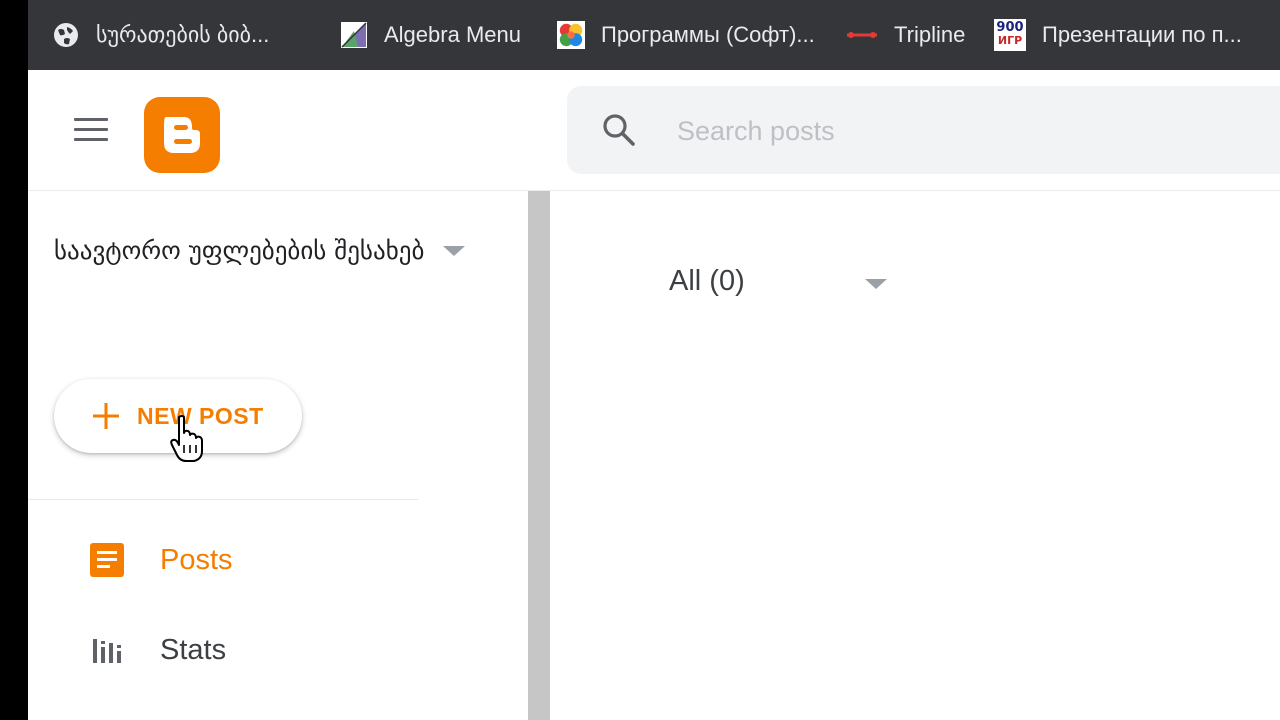  I want to click on sidebar-item-stats: Stats, so click(278, 650).